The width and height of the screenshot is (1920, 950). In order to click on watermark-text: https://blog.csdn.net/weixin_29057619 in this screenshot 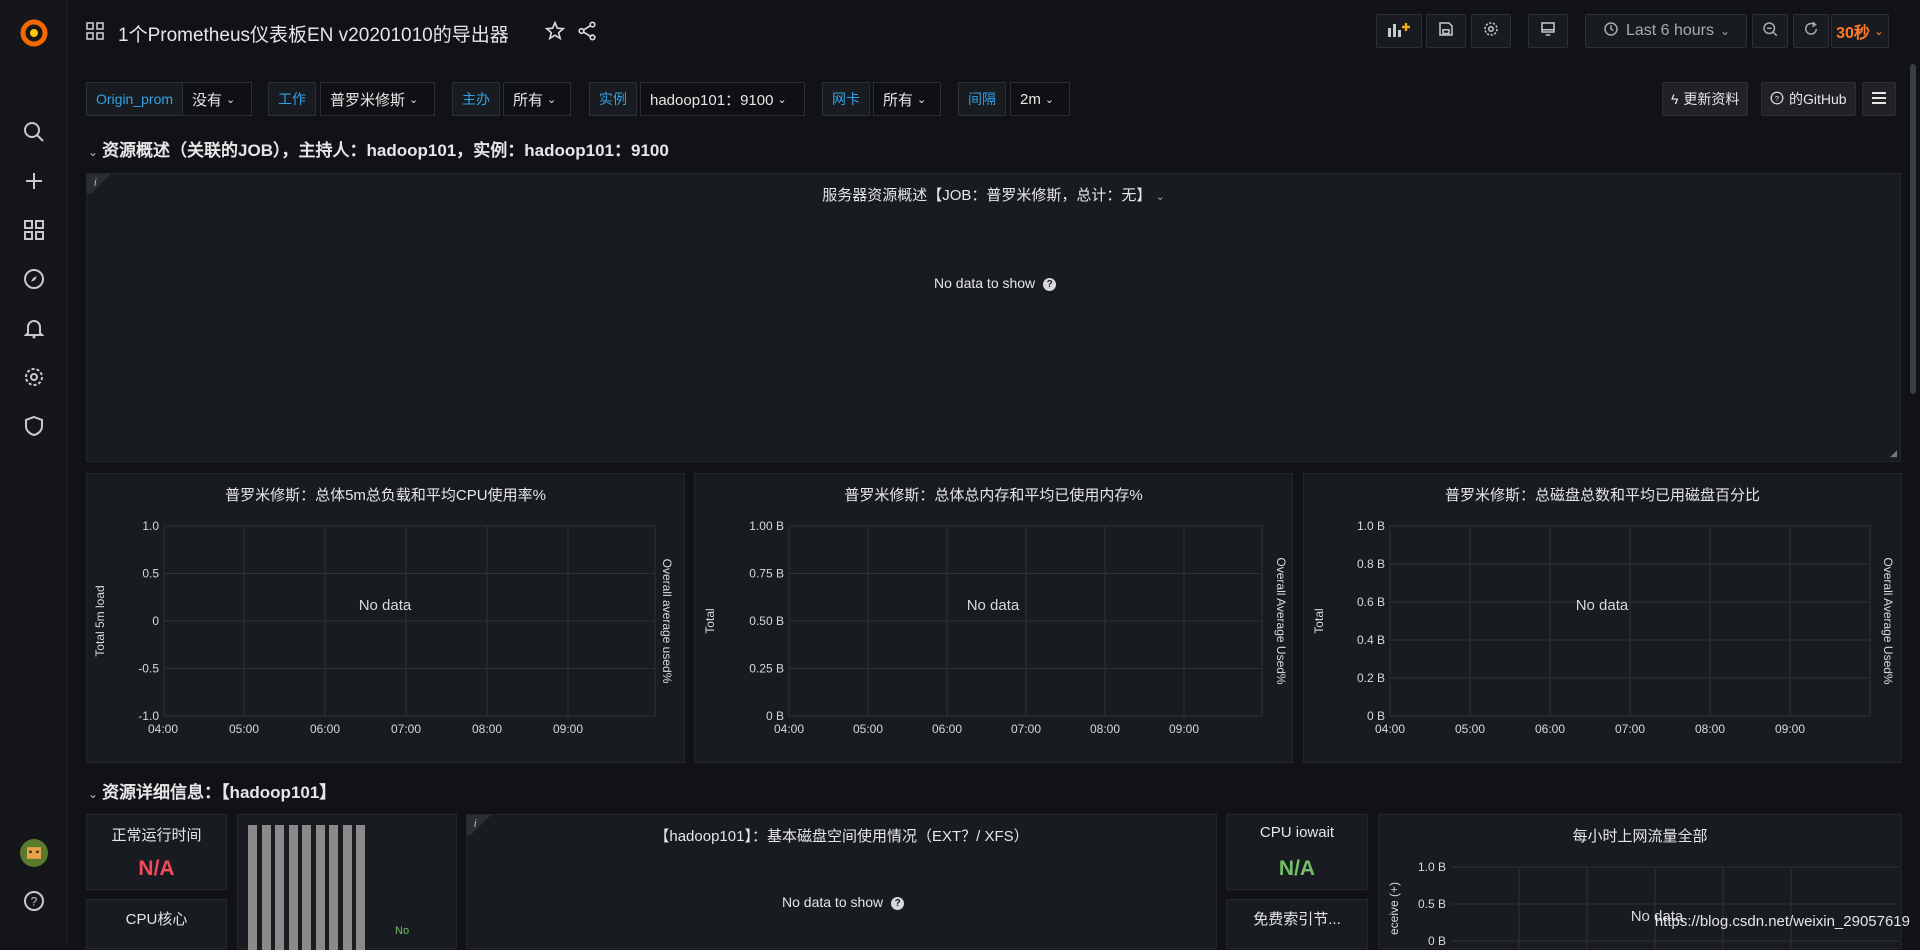, I will do `click(1782, 921)`.